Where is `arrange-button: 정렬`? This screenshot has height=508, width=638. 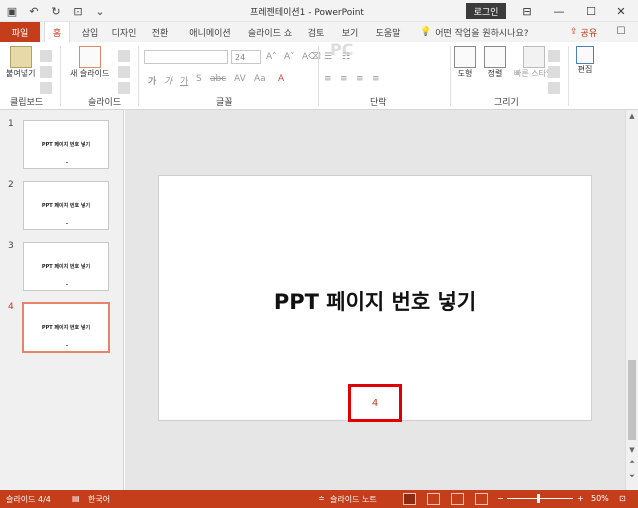
arrange-button: 정렬 is located at coordinates (495, 62).